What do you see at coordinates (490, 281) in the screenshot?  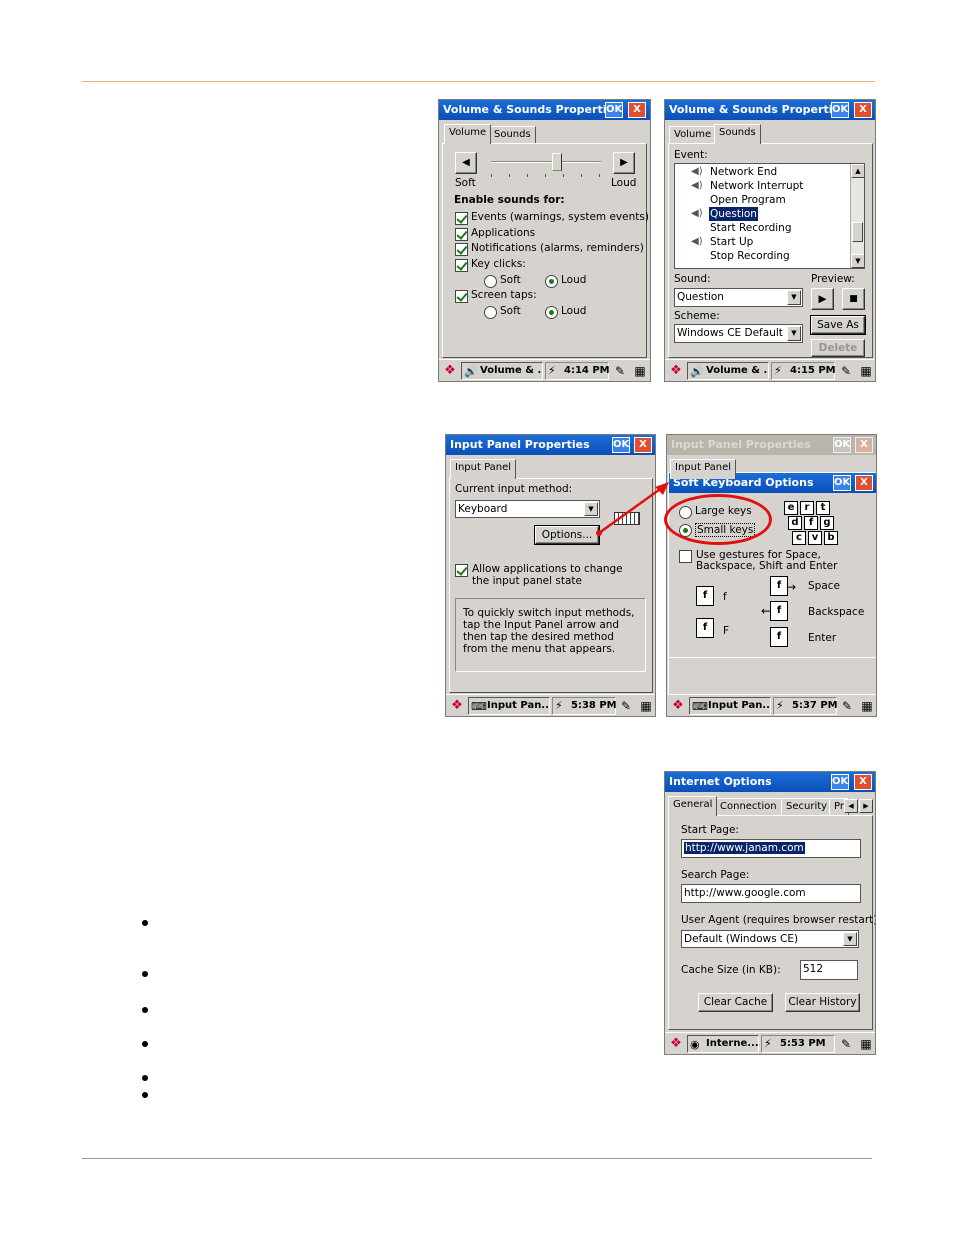 I see `key-clicks-soft-radio` at bounding box center [490, 281].